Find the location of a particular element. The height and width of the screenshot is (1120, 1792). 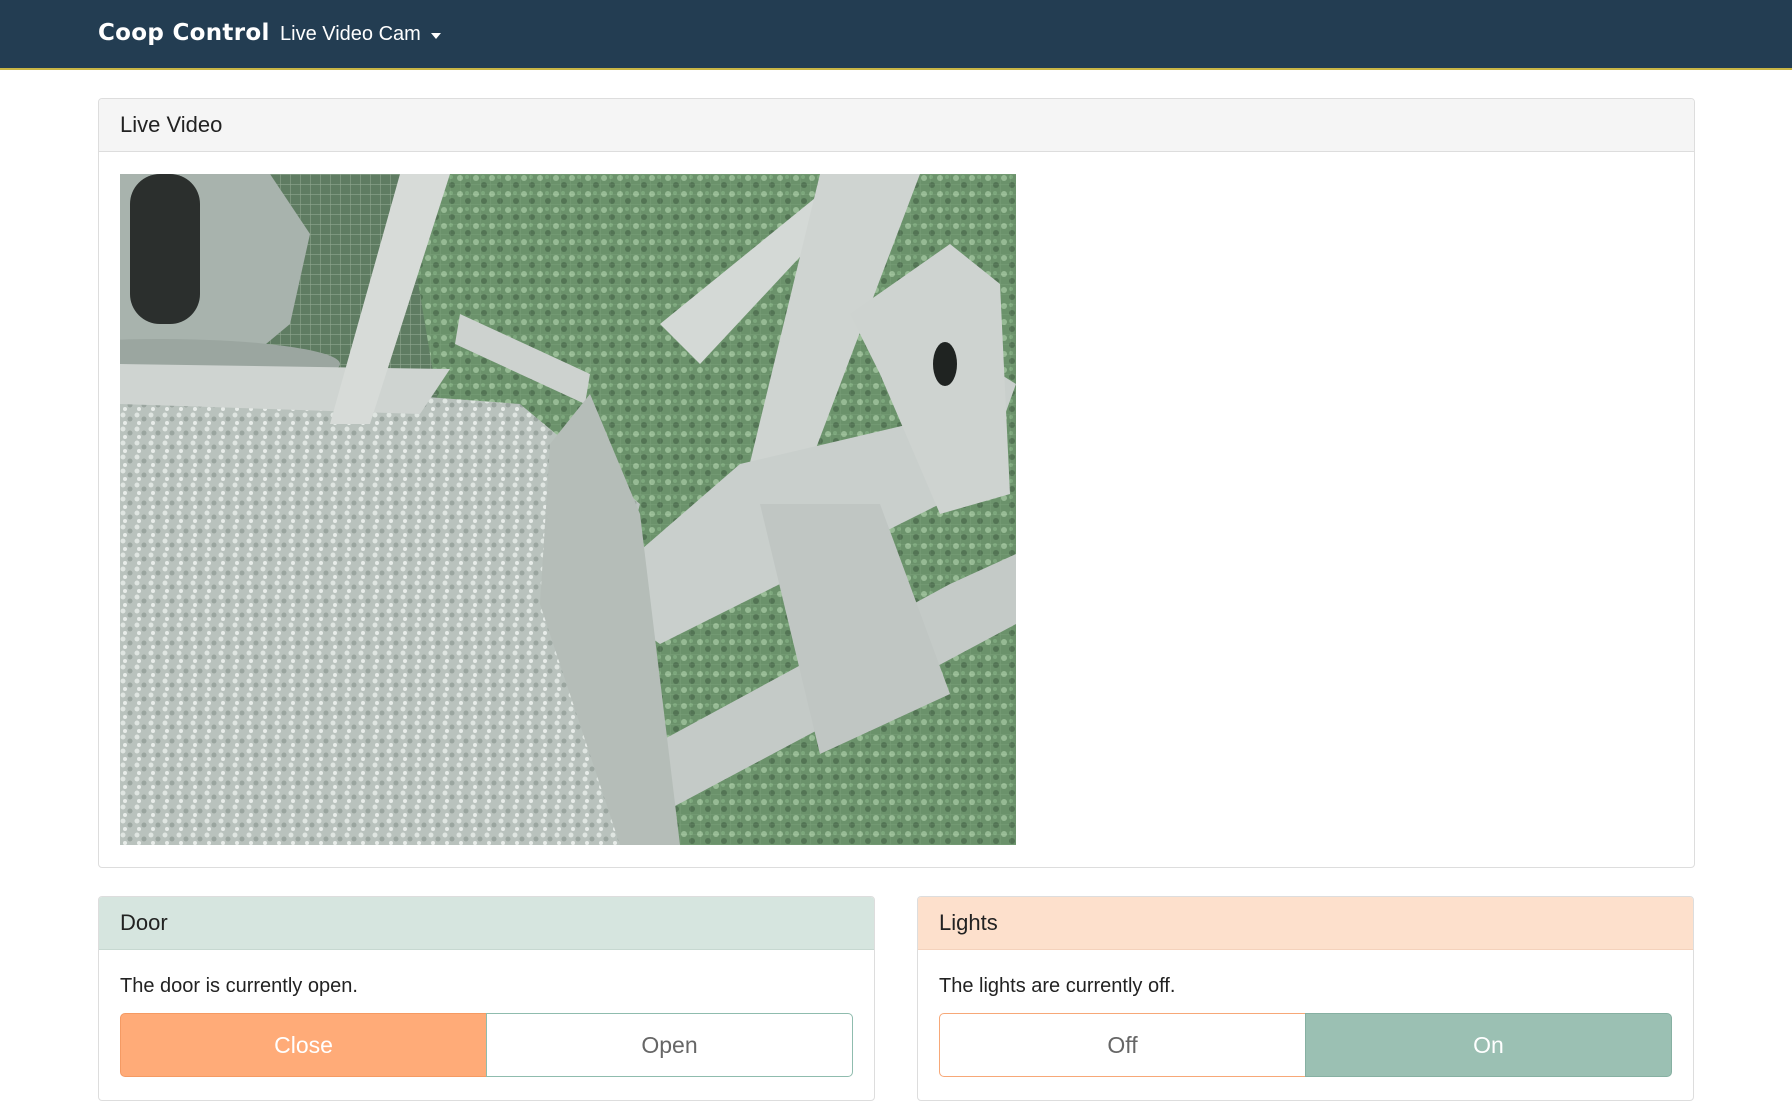

brand-logo: Coop Control is located at coordinates (184, 33).